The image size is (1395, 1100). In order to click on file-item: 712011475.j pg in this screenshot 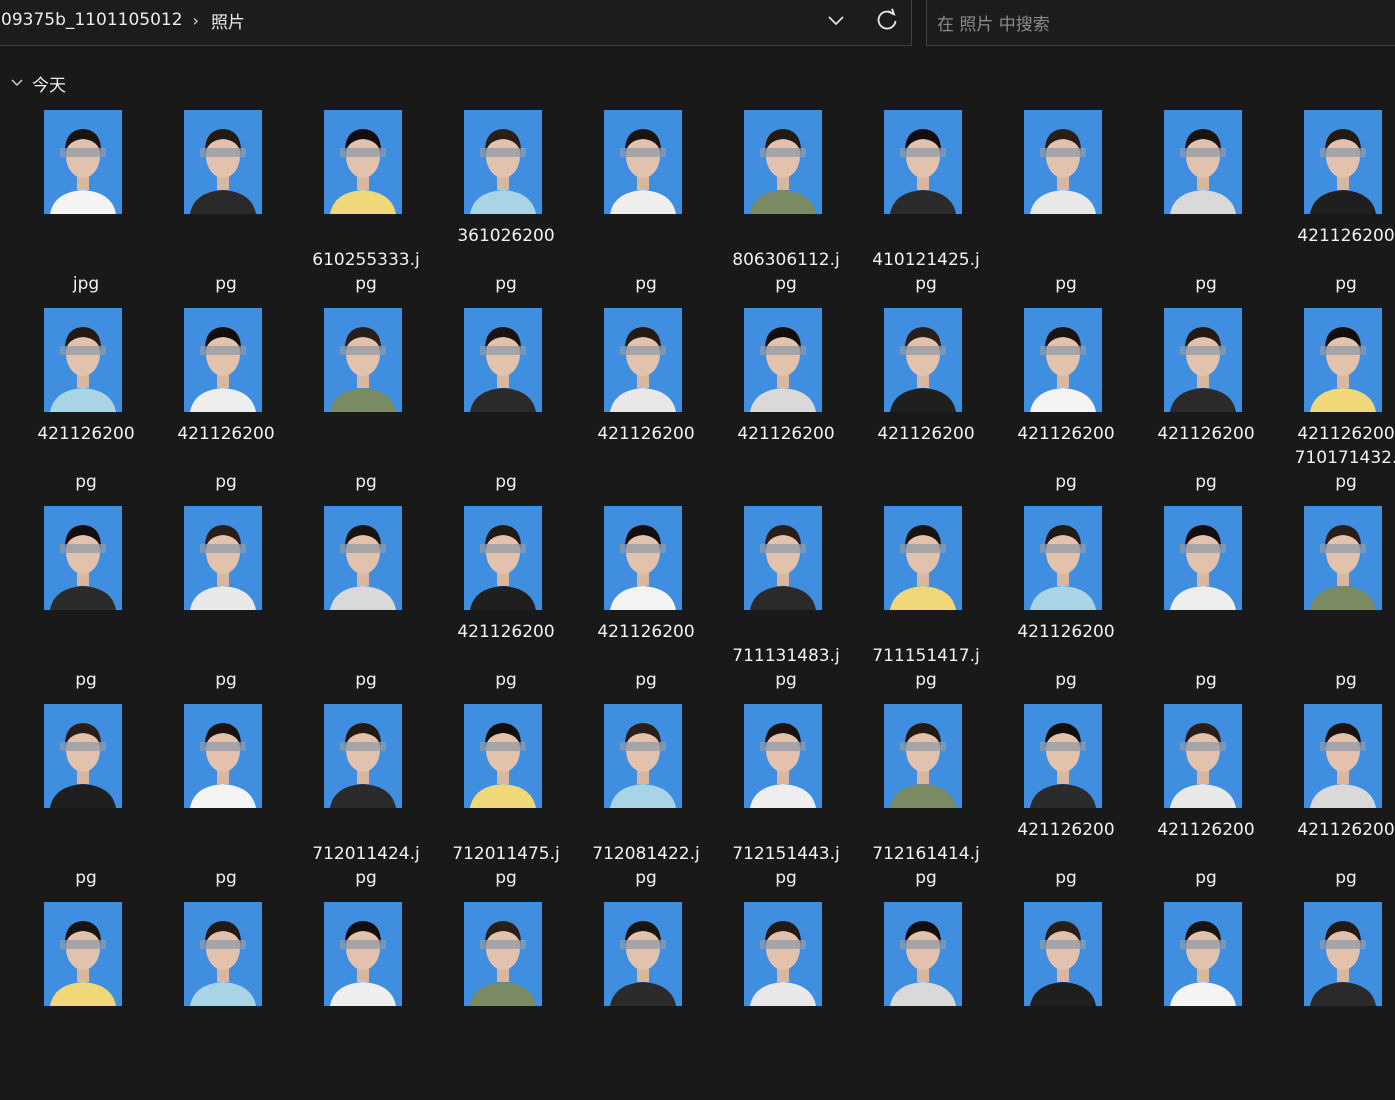, I will do `click(506, 803)`.